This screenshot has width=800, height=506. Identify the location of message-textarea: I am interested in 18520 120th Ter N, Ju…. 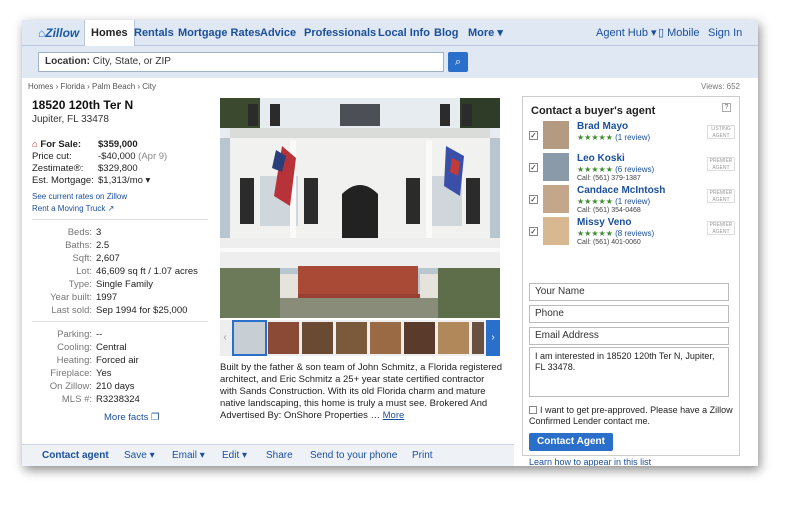
(629, 372).